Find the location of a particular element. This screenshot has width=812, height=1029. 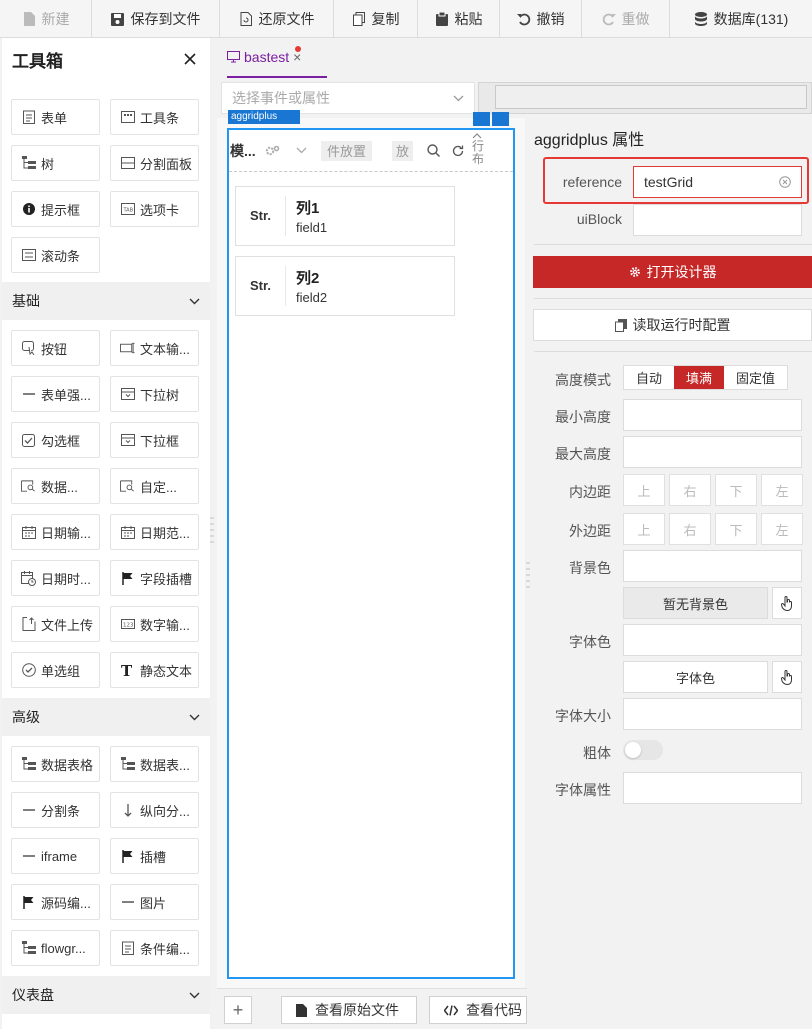

column-card: Str. 列2 field2 is located at coordinates (345, 286).